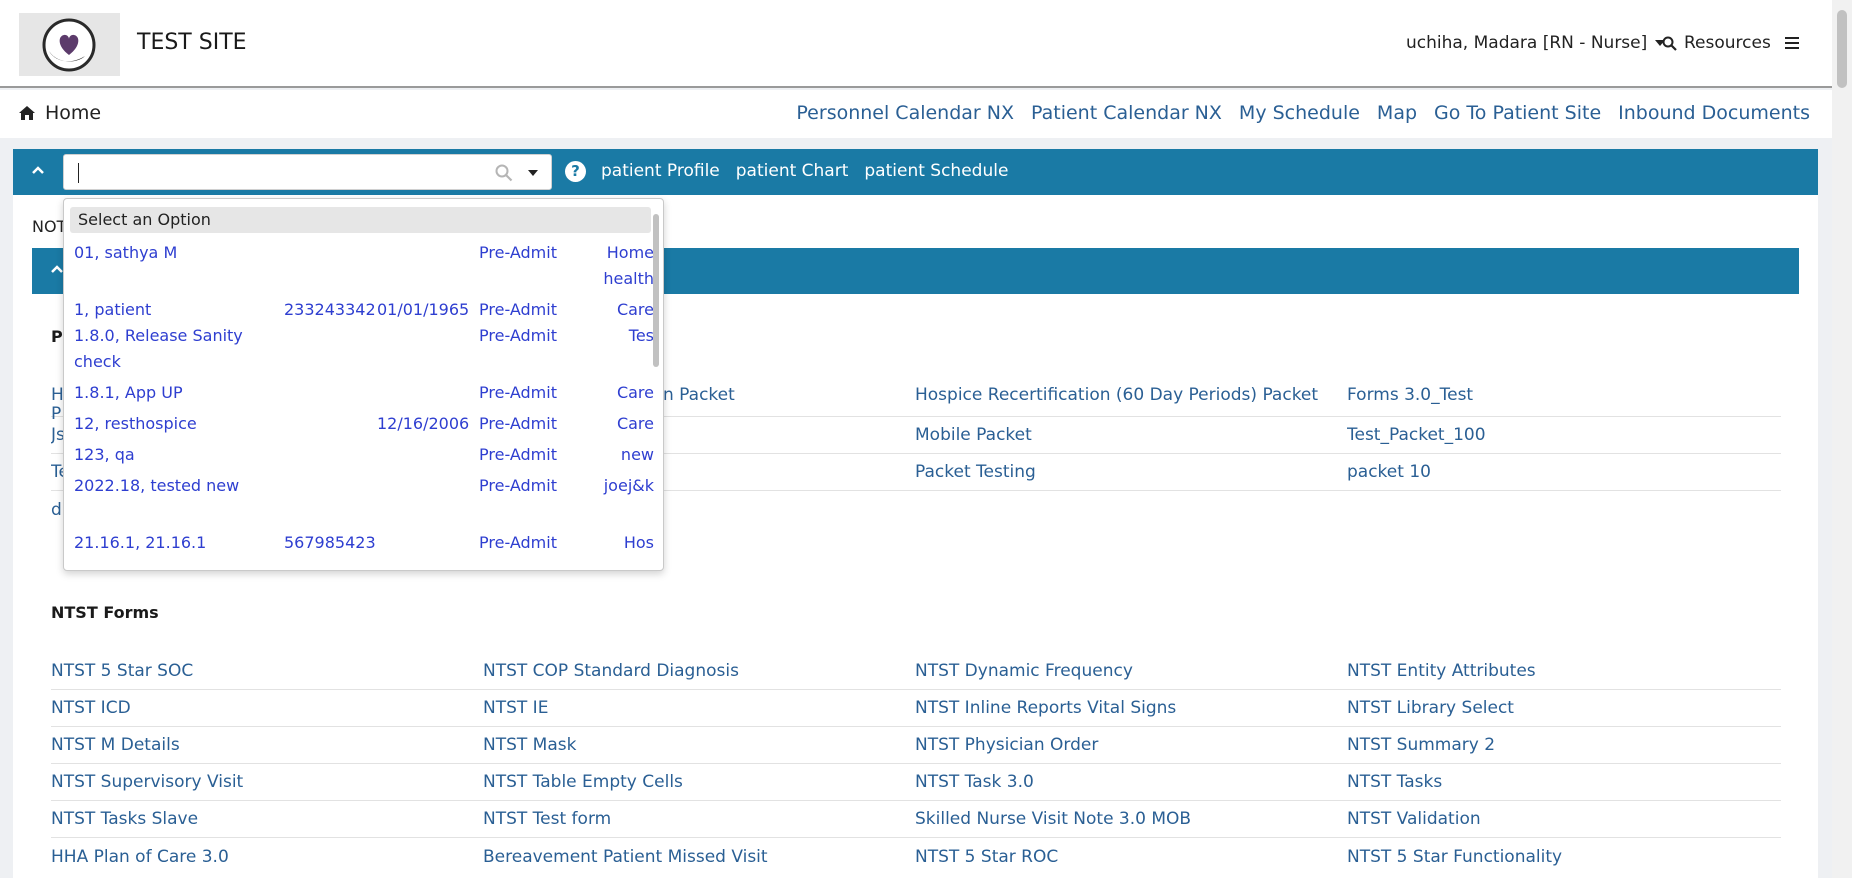 Image resolution: width=1852 pixels, height=878 pixels. What do you see at coordinates (307, 172) in the screenshot?
I see `patient-search-input` at bounding box center [307, 172].